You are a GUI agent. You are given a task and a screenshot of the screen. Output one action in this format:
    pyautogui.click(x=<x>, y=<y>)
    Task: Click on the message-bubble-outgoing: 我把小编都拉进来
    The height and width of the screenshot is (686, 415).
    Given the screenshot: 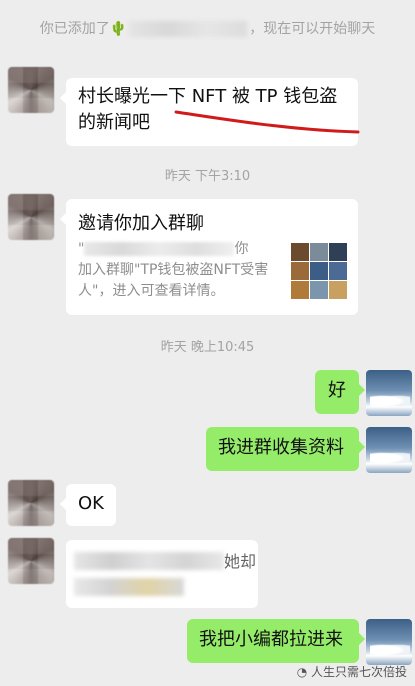 What is the action you would take?
    pyautogui.click(x=276, y=641)
    